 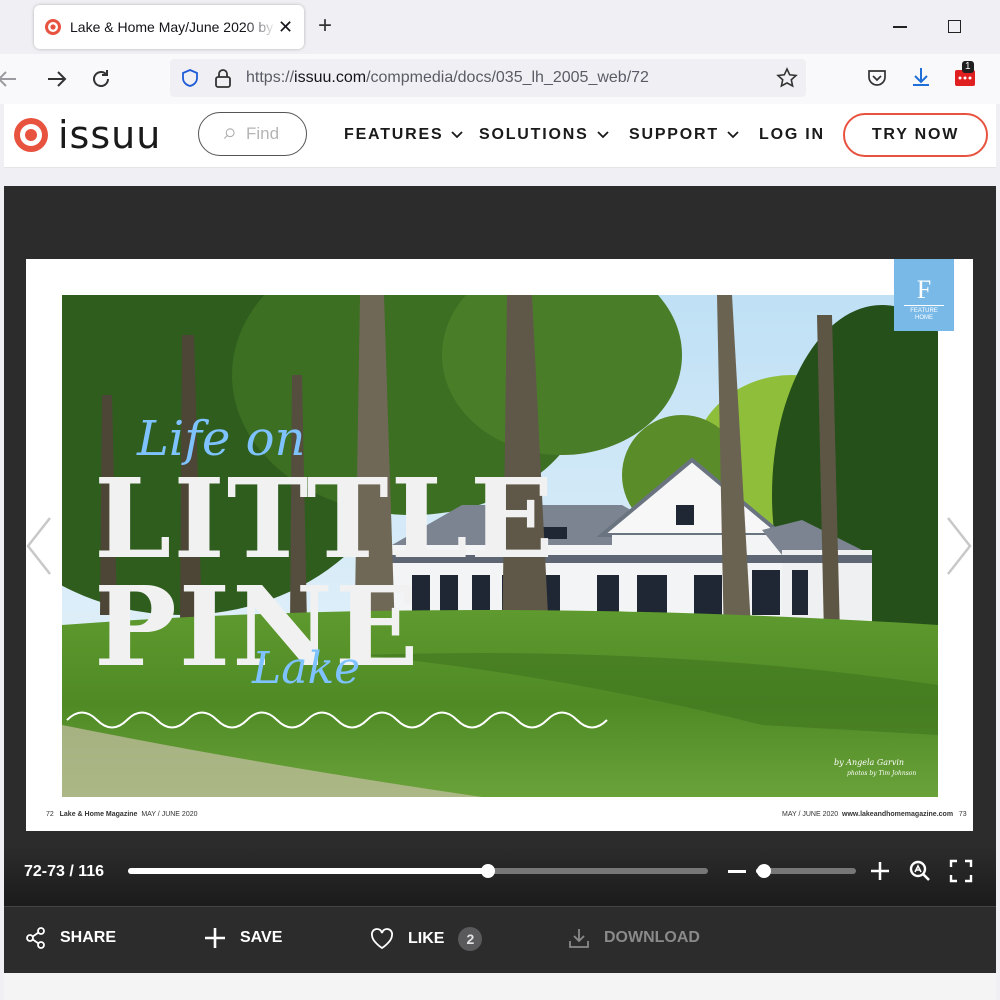 What do you see at coordinates (959, 546) in the screenshot?
I see `next-page-arrow-icon` at bounding box center [959, 546].